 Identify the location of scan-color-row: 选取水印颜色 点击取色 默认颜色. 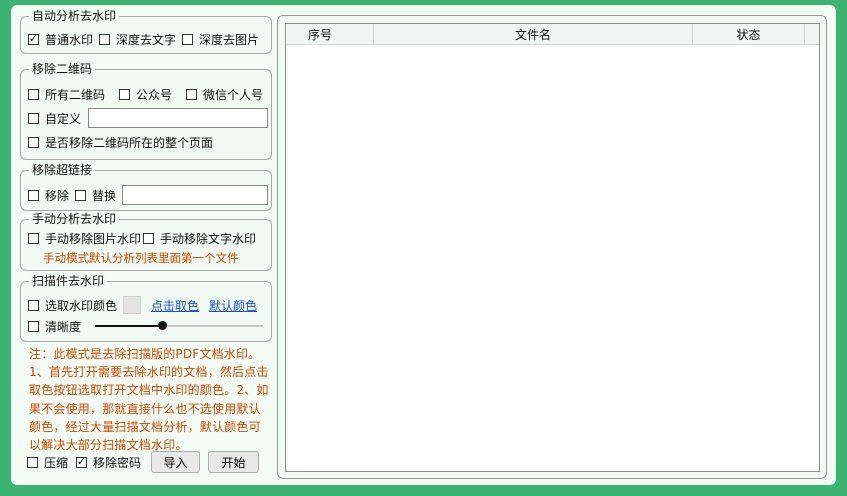
(142, 305).